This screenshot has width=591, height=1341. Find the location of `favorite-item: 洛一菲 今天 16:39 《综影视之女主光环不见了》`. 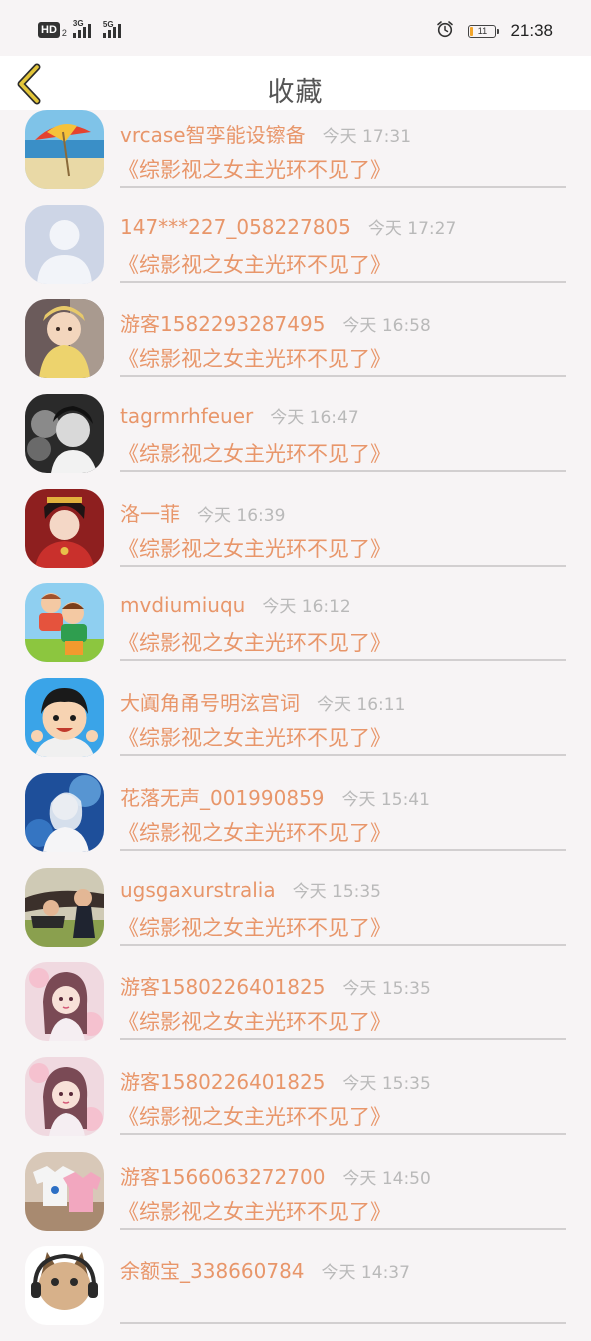

favorite-item: 洛一菲 今天 16:39 《综影视之女主光环不见了》 is located at coordinates (295, 536).